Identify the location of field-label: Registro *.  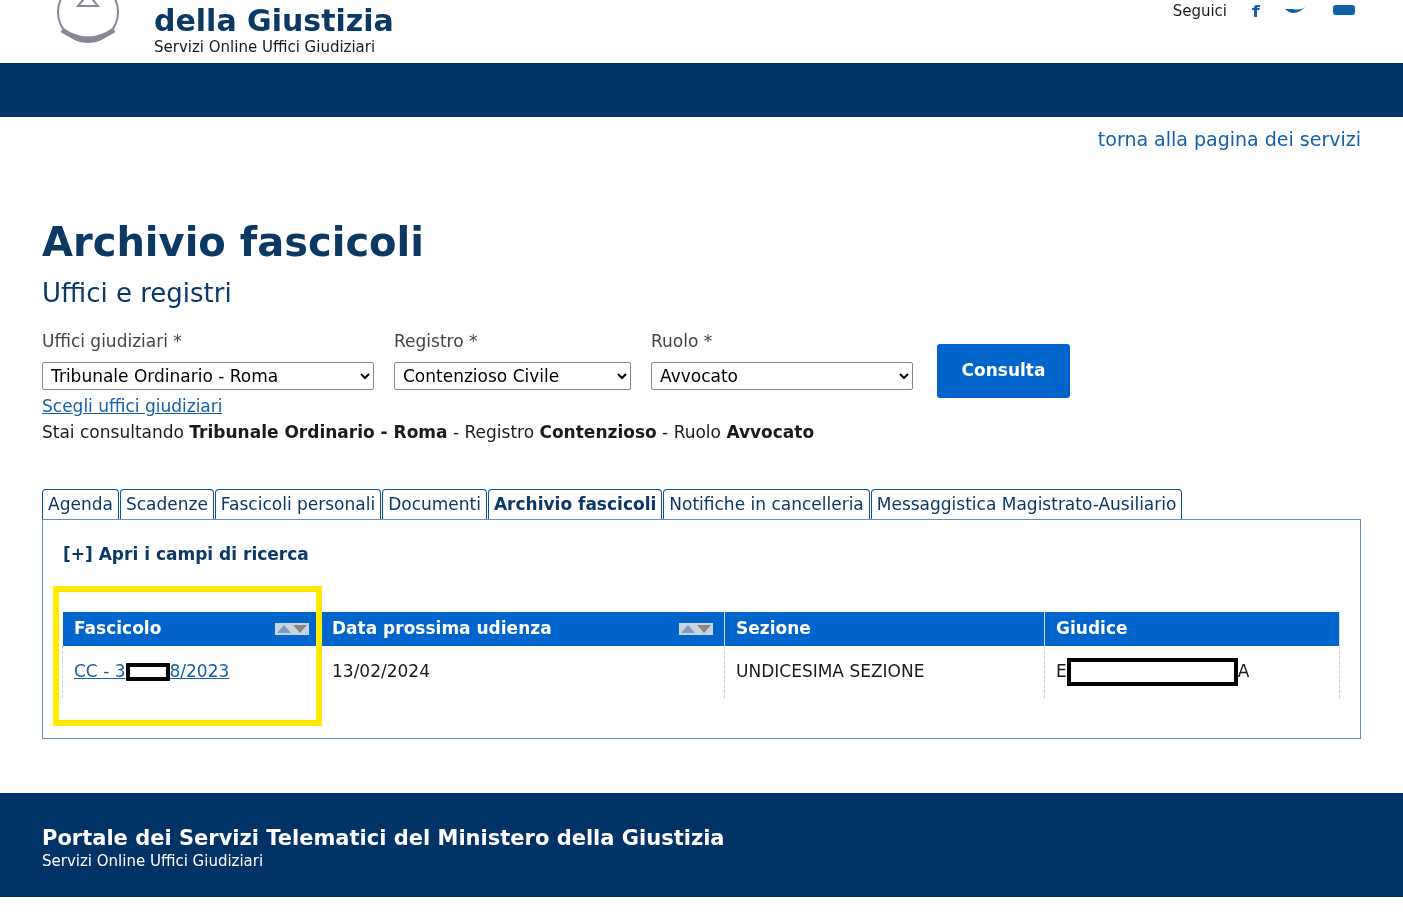
(436, 341).